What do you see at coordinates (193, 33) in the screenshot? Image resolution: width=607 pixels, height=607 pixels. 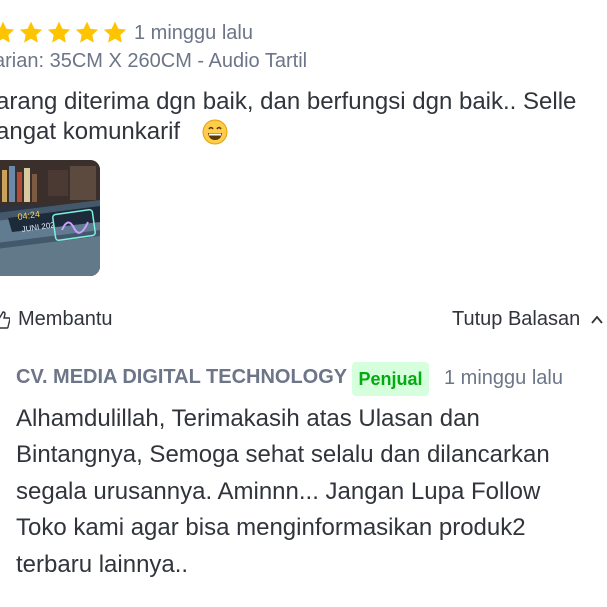 I see `review-time: 1 minggu lalu` at bounding box center [193, 33].